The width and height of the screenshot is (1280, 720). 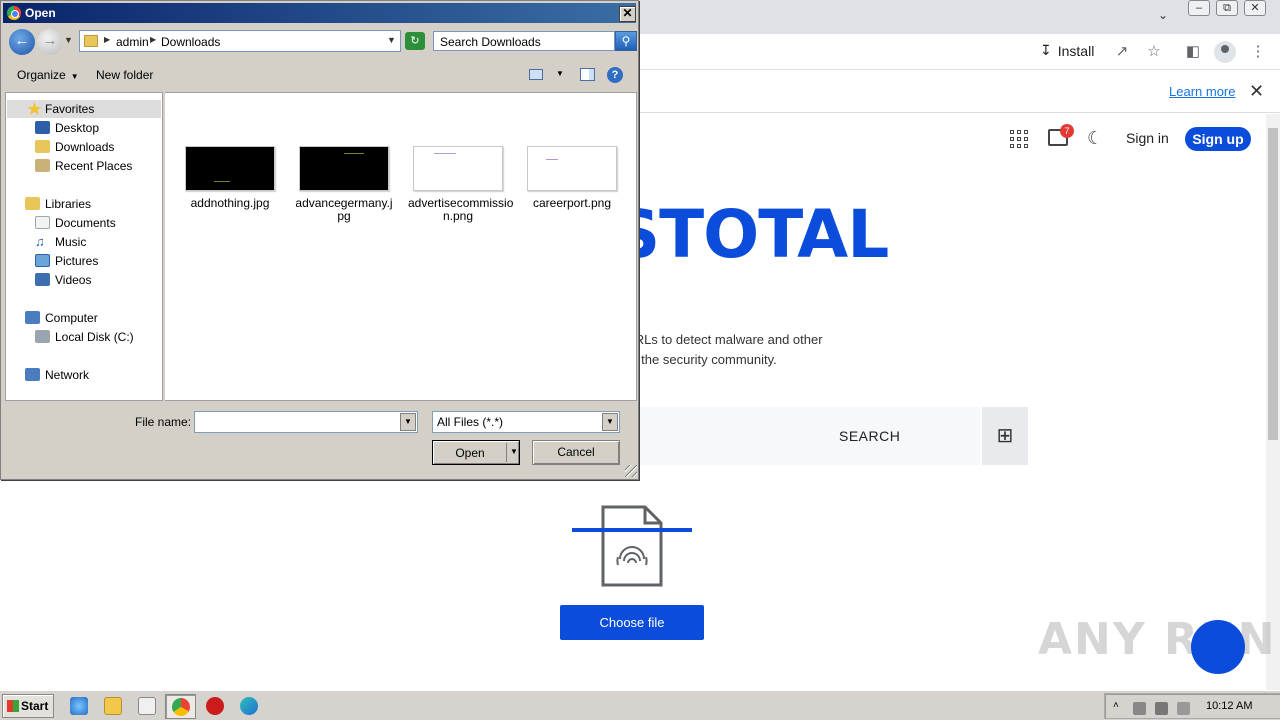 I want to click on open-options-chevron-icon: ▼, so click(x=514, y=451).